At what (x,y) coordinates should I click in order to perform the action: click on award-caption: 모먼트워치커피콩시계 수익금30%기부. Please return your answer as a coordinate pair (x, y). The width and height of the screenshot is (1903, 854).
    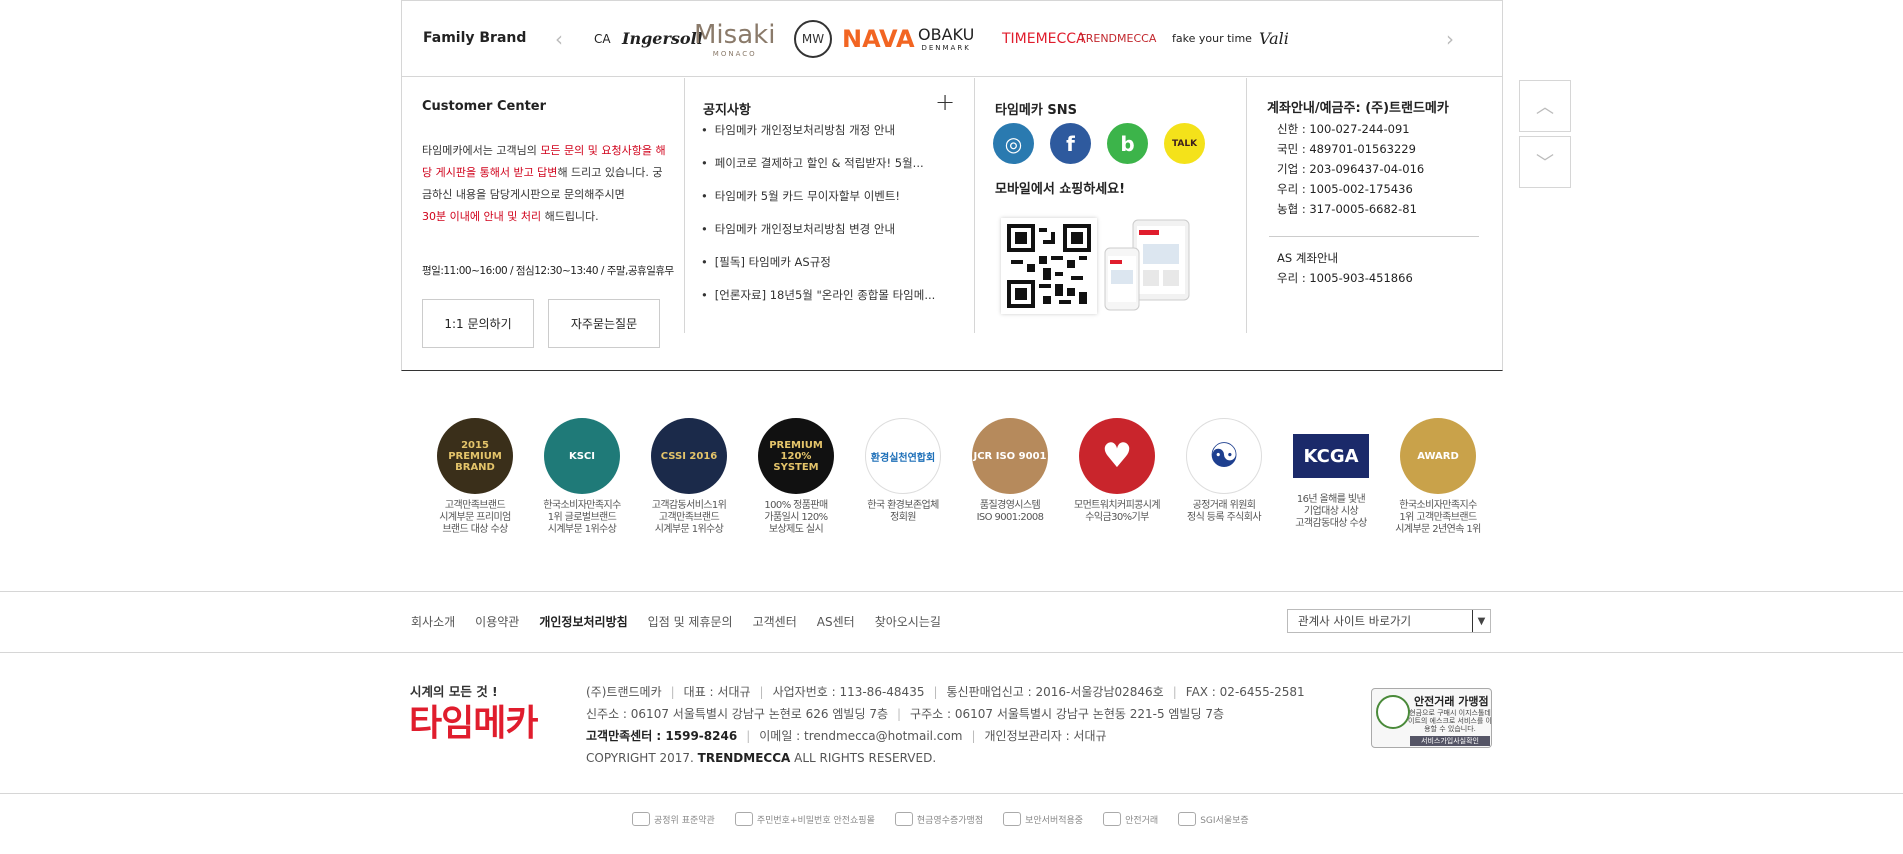
    Looking at the image, I should click on (1117, 511).